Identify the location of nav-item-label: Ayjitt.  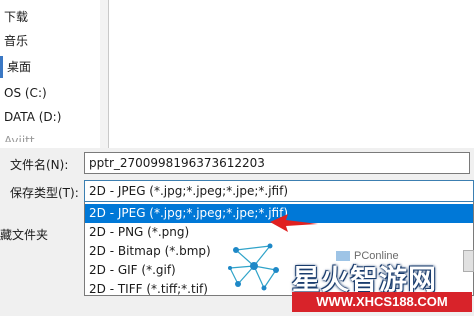
(19, 138).